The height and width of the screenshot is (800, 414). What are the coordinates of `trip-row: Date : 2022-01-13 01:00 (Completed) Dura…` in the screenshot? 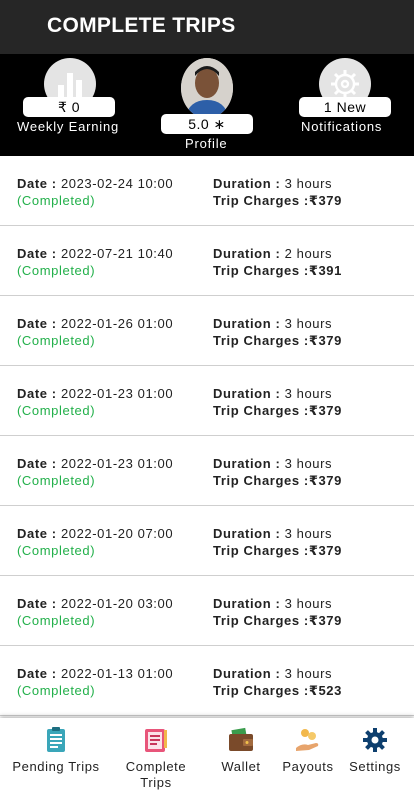 It's located at (207, 681).